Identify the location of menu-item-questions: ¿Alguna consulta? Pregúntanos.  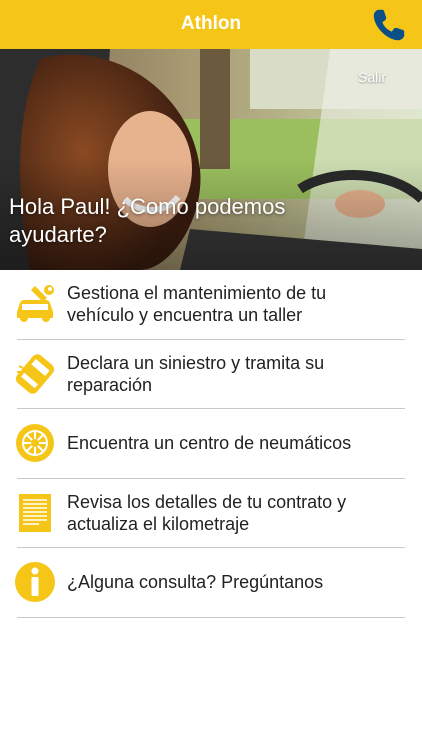
(210, 583).